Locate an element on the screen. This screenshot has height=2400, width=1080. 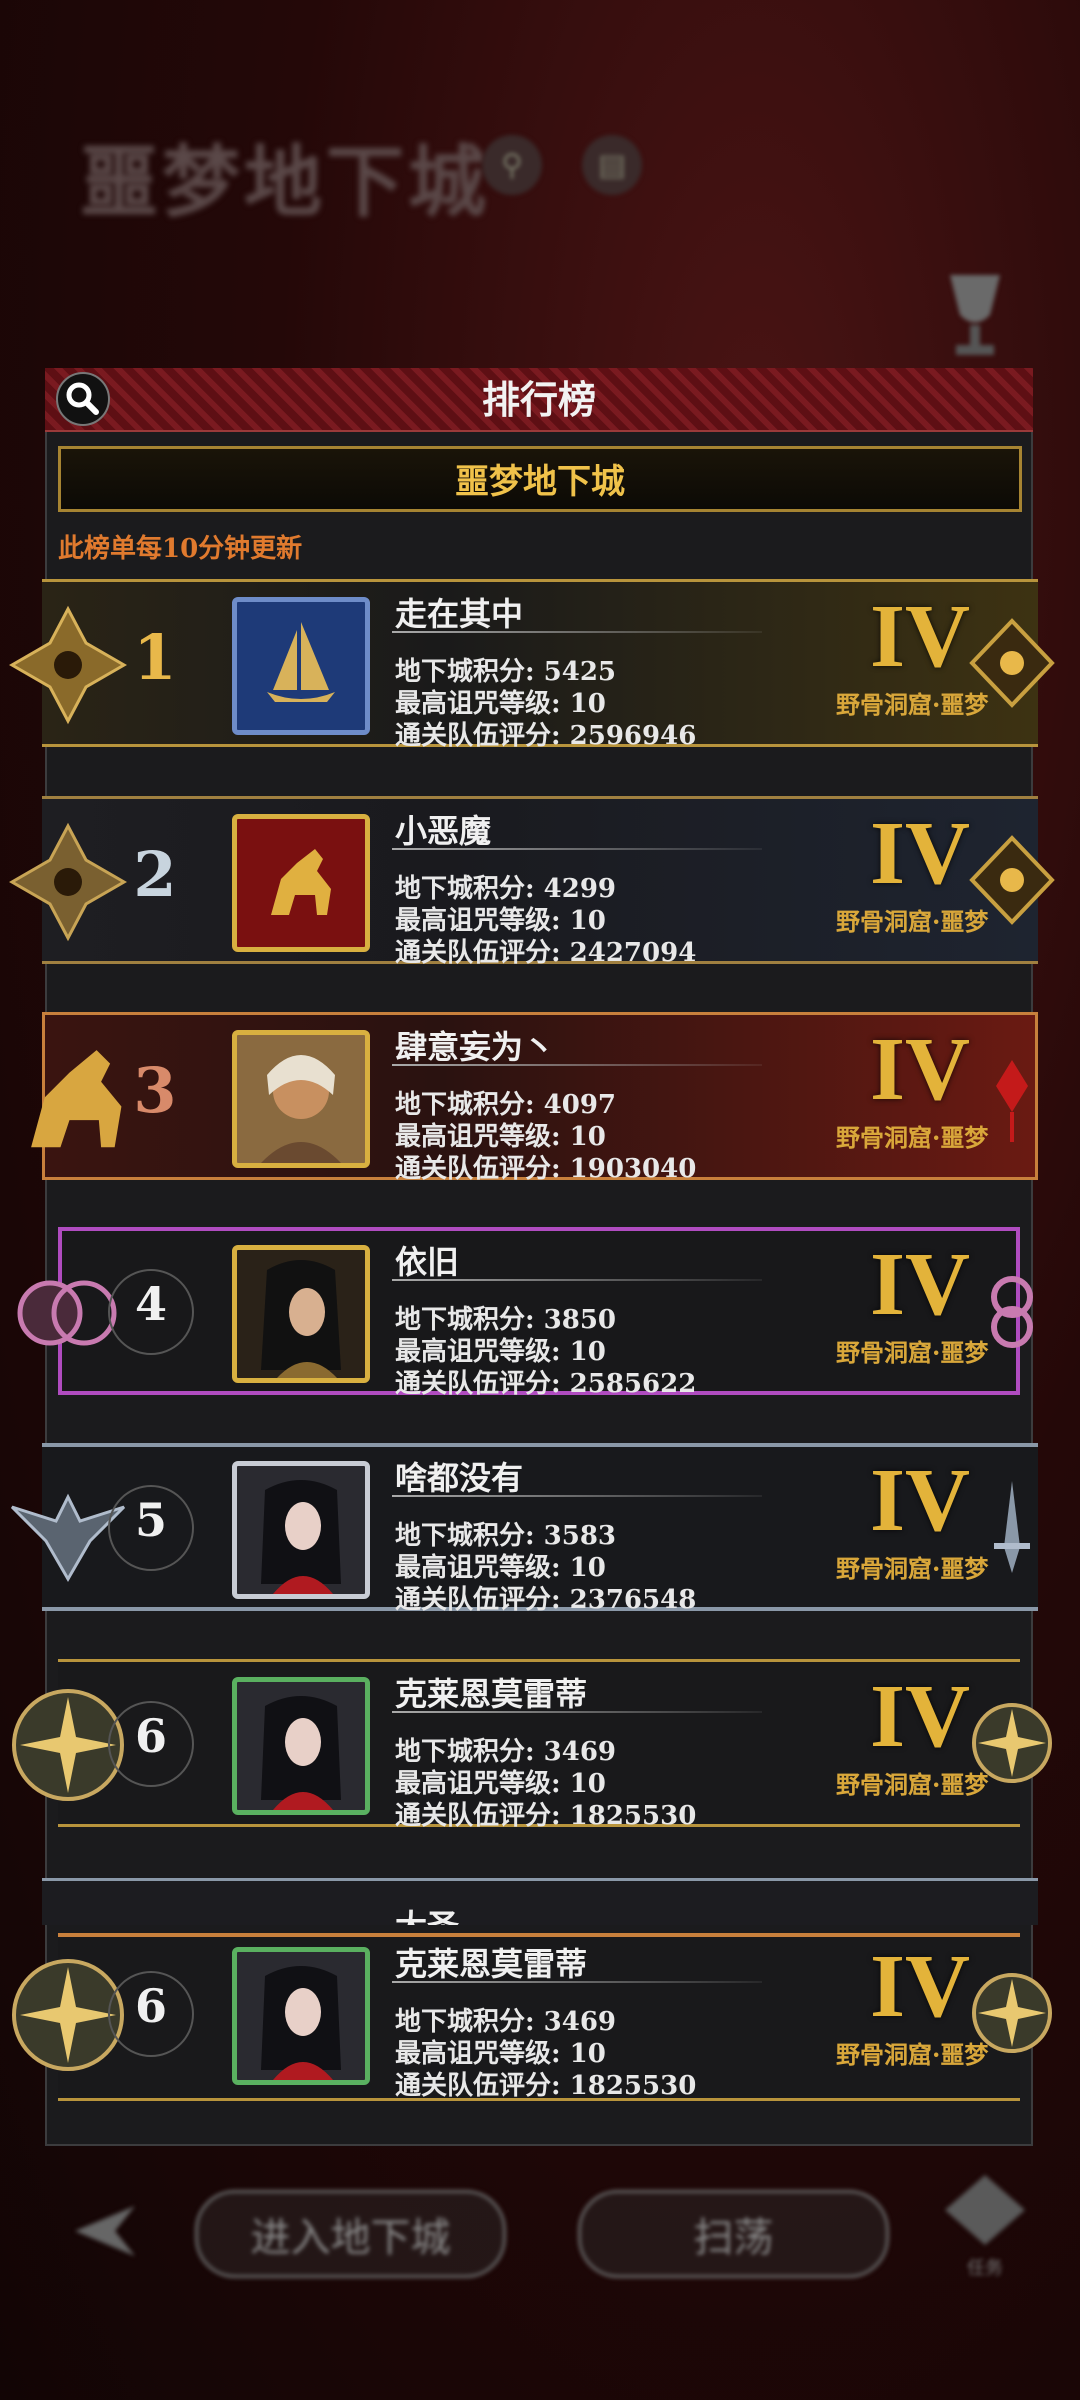
update-notice: 此榜单每10分钟更新 is located at coordinates (180, 549).